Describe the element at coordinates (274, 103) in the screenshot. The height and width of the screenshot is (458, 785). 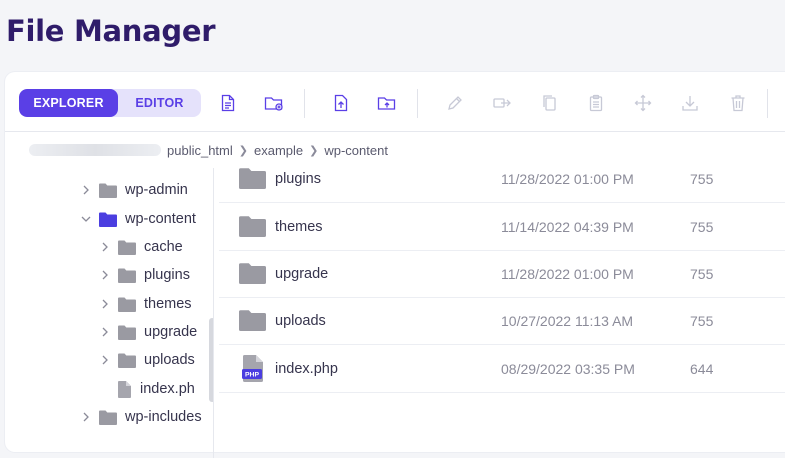
I see `new-folder-icon` at that location.